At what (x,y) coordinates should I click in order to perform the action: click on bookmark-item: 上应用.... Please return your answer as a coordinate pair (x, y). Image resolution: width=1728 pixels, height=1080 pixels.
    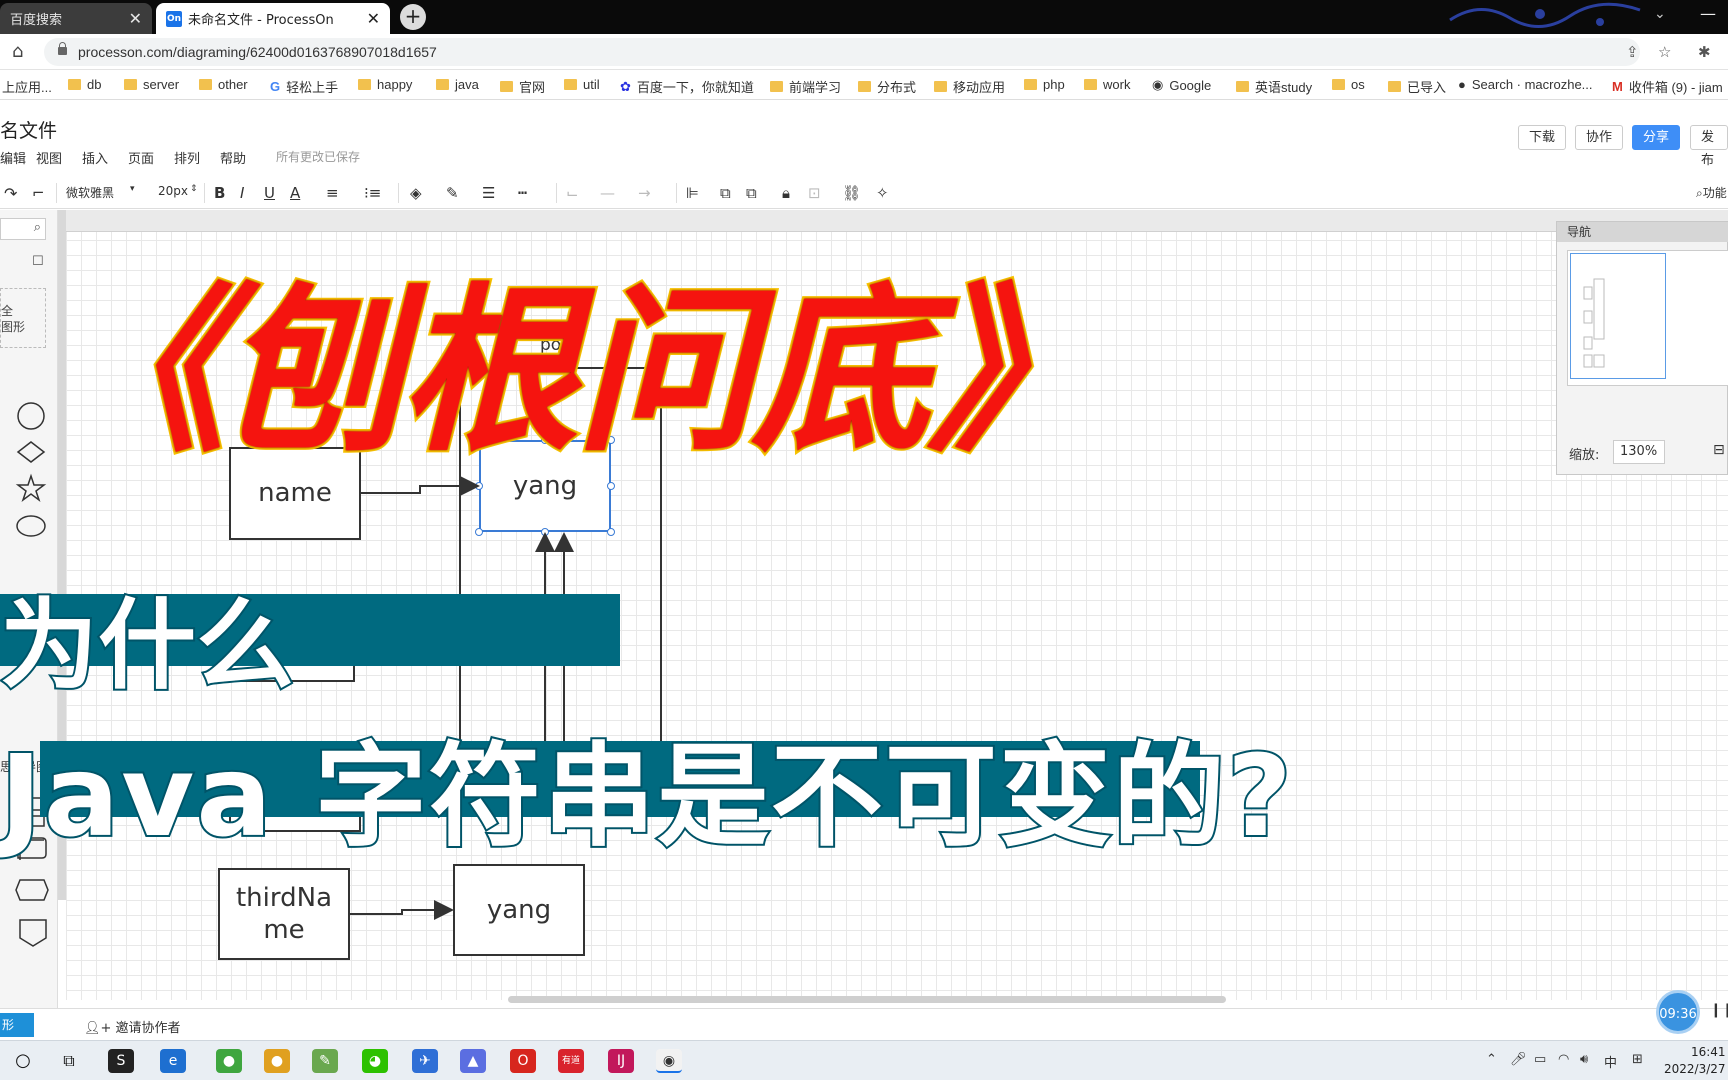
    Looking at the image, I should click on (27, 86).